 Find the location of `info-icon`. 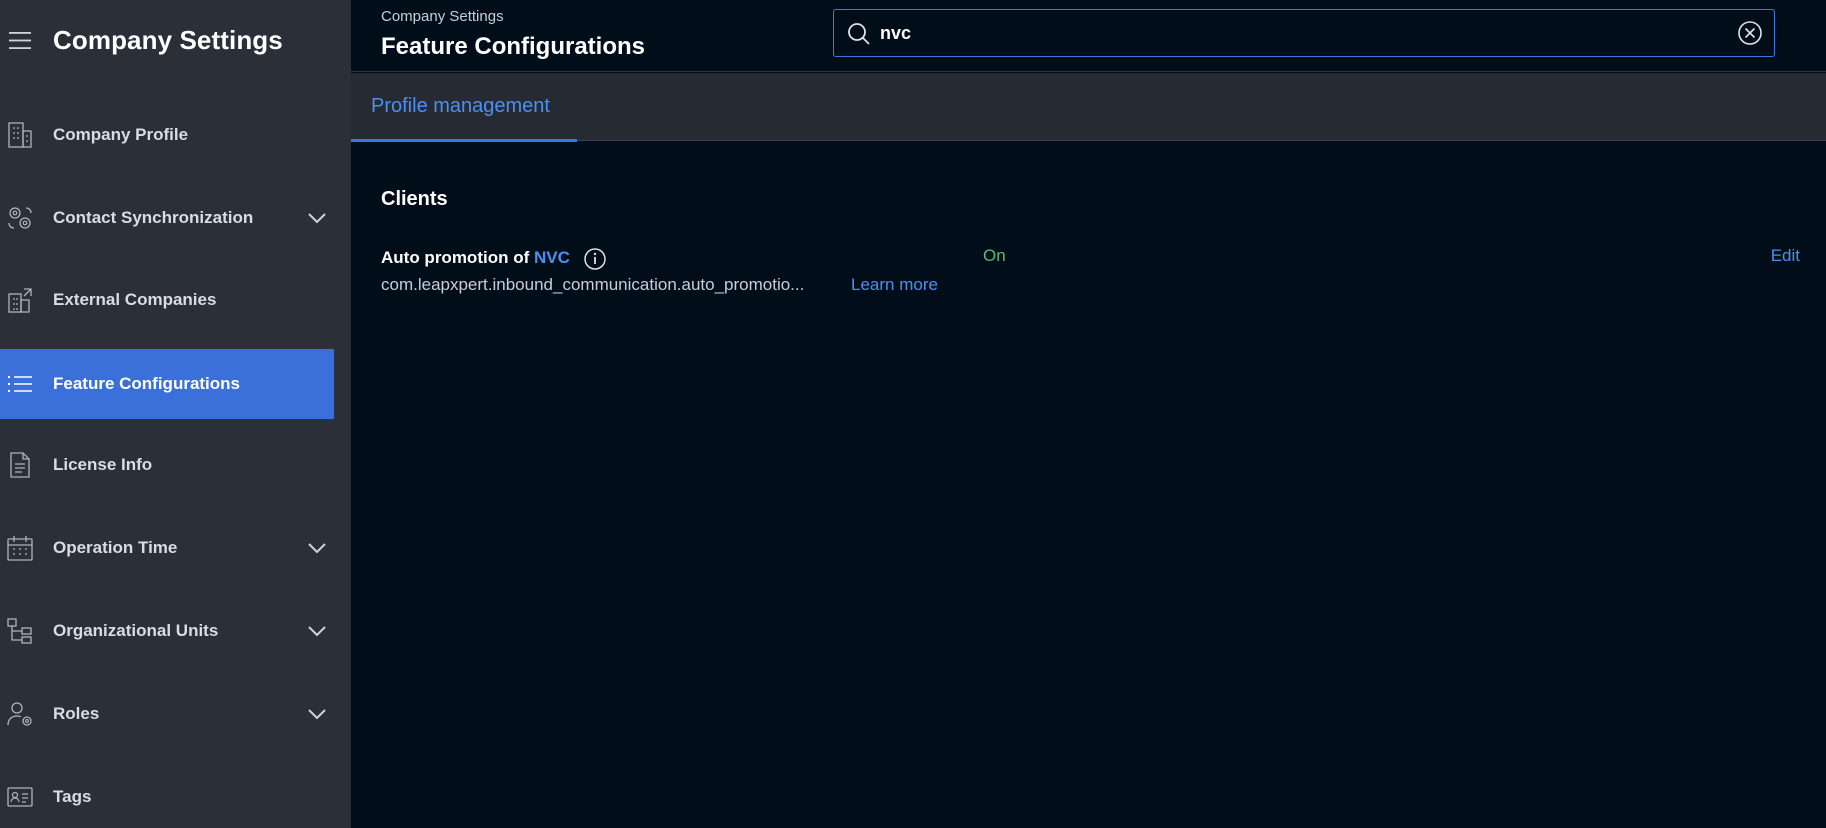

info-icon is located at coordinates (595, 259).